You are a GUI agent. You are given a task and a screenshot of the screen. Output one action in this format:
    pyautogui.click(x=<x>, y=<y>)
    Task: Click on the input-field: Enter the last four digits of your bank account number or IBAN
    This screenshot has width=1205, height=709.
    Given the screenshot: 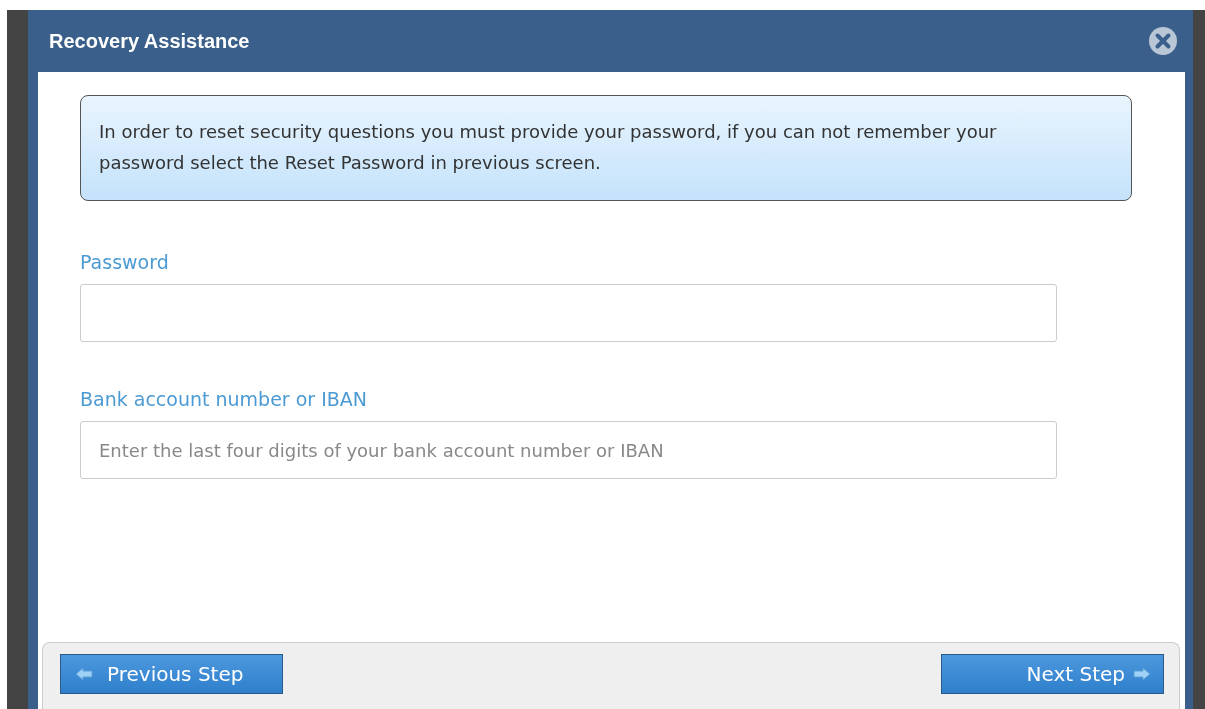 What is the action you would take?
    pyautogui.click(x=568, y=450)
    